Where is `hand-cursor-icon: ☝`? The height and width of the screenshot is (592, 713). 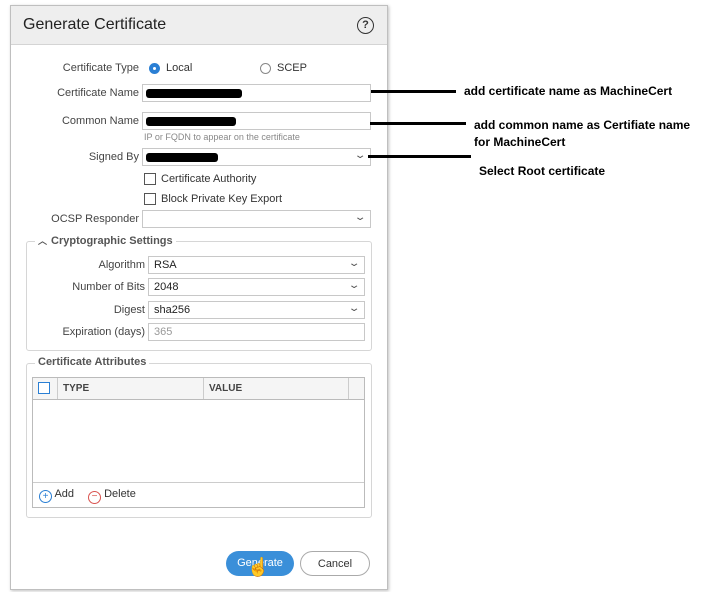 hand-cursor-icon: ☝ is located at coordinates (258, 567).